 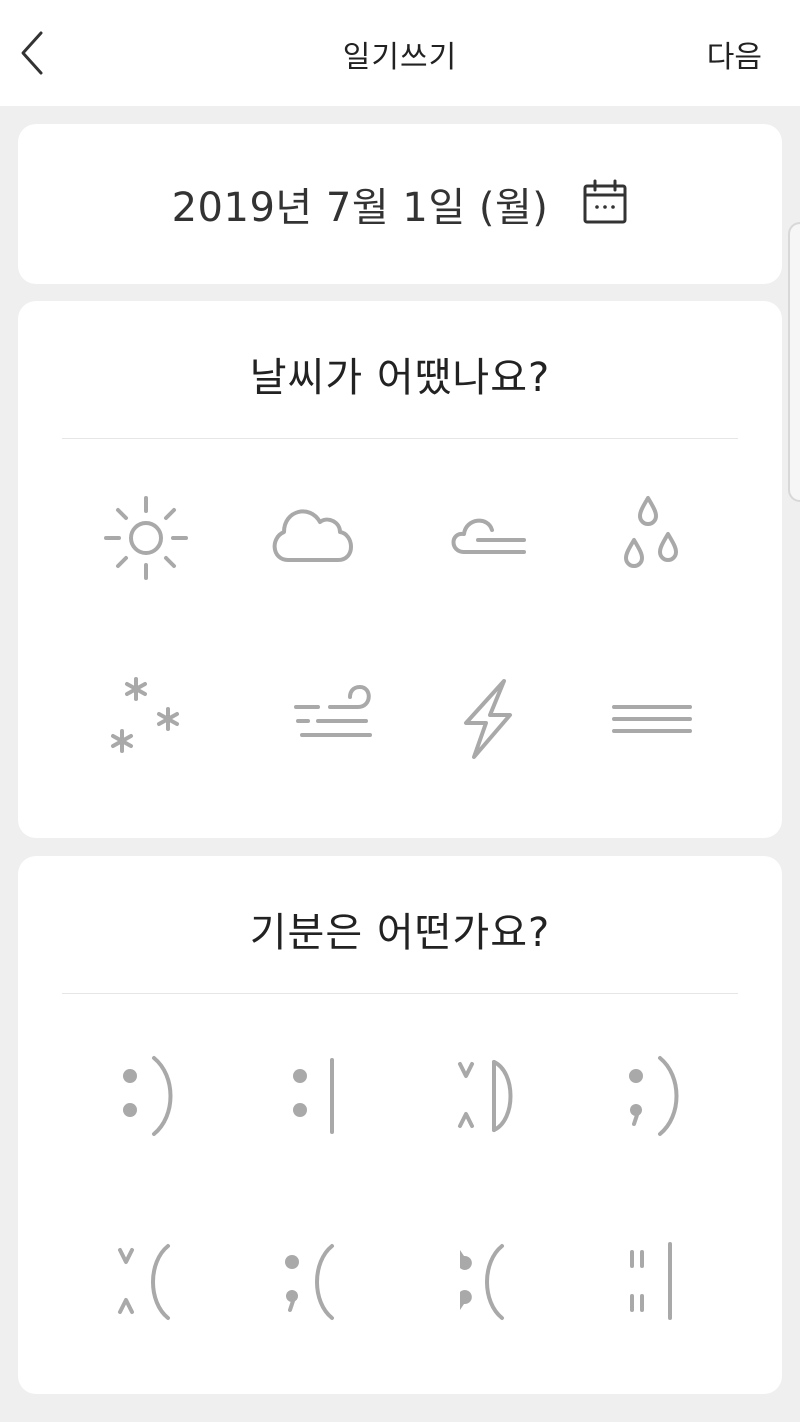 I want to click on top-bar: 일기쓰기 다음, so click(x=400, y=53).